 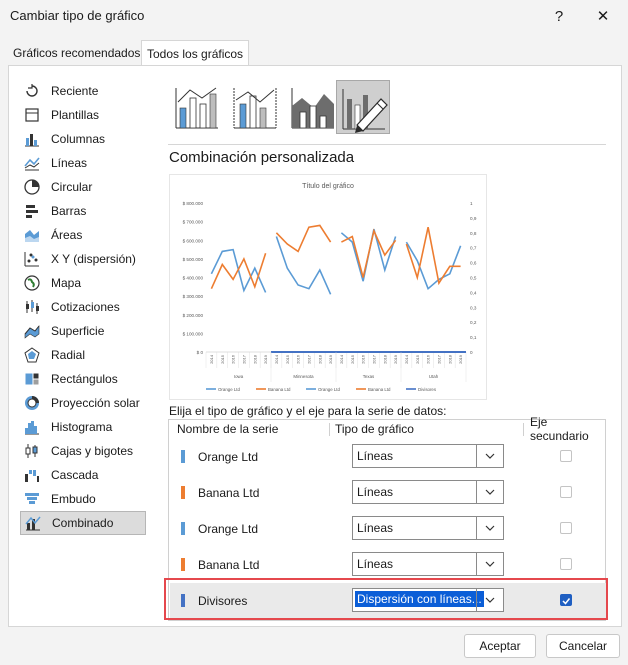 What do you see at coordinates (193, 259) in the screenshot?
I see `y-left-tick-label: $ 500.000` at bounding box center [193, 259].